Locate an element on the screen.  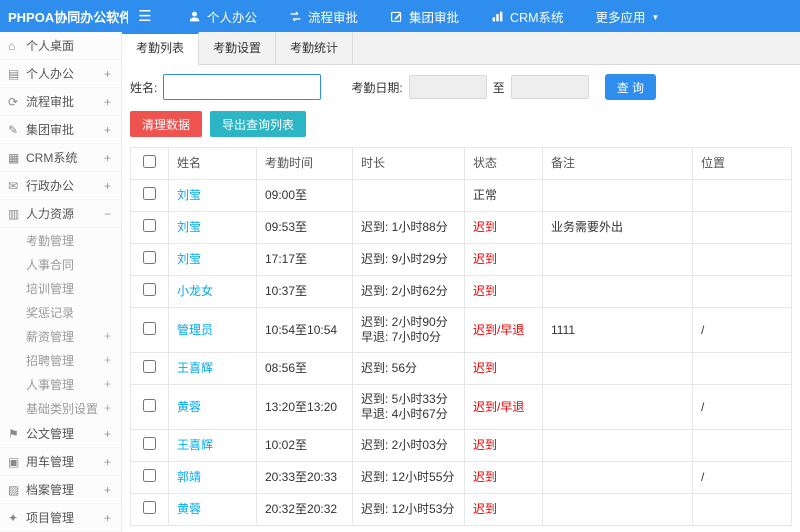
sidebar-subitem-人事合同: 人事合同 is located at coordinates (60, 264).